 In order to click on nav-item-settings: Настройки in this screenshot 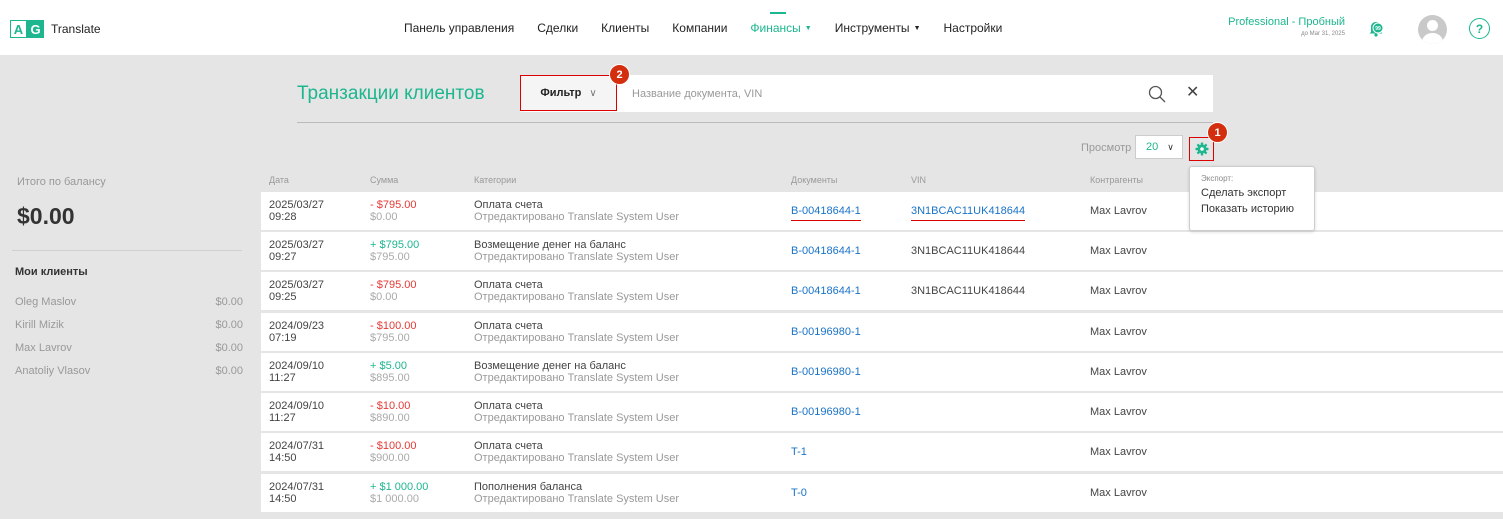, I will do `click(973, 28)`.